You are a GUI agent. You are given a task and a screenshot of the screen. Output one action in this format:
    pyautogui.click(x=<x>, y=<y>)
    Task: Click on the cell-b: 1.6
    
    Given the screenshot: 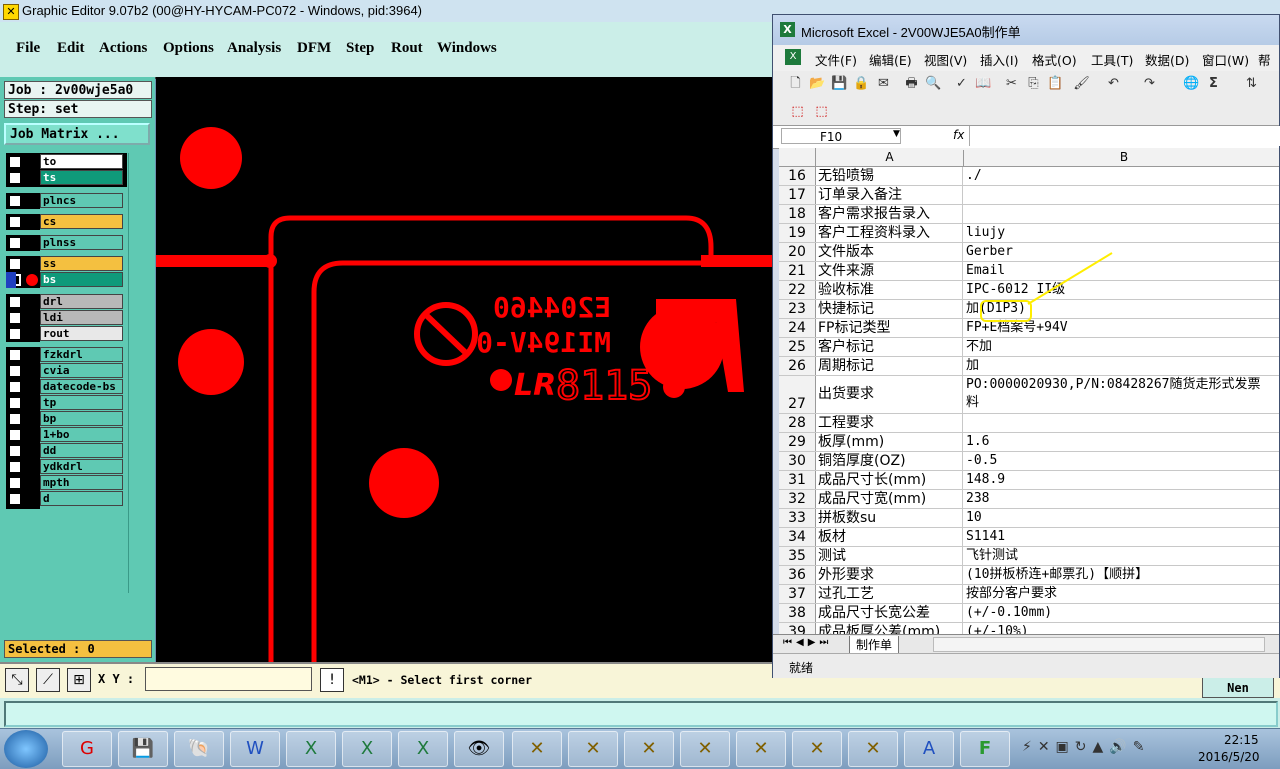 What is the action you would take?
    pyautogui.click(x=1121, y=442)
    